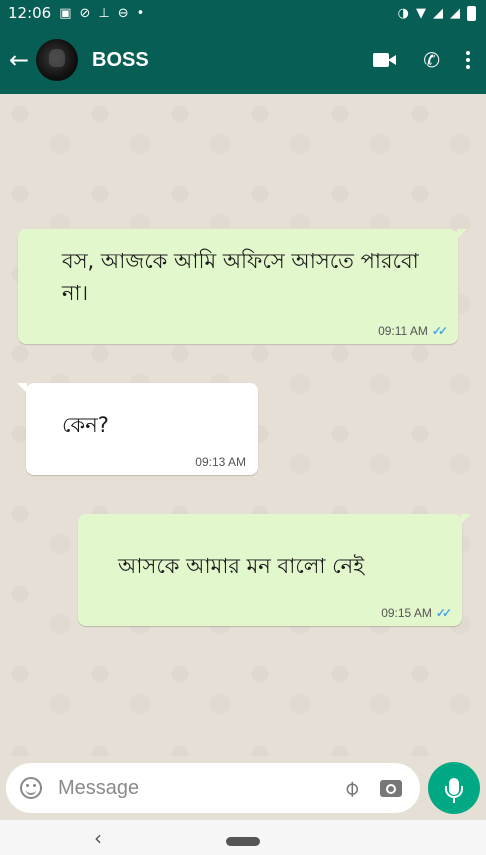  Describe the element at coordinates (455, 13) in the screenshot. I see `signal-2-icon: ◢` at that location.